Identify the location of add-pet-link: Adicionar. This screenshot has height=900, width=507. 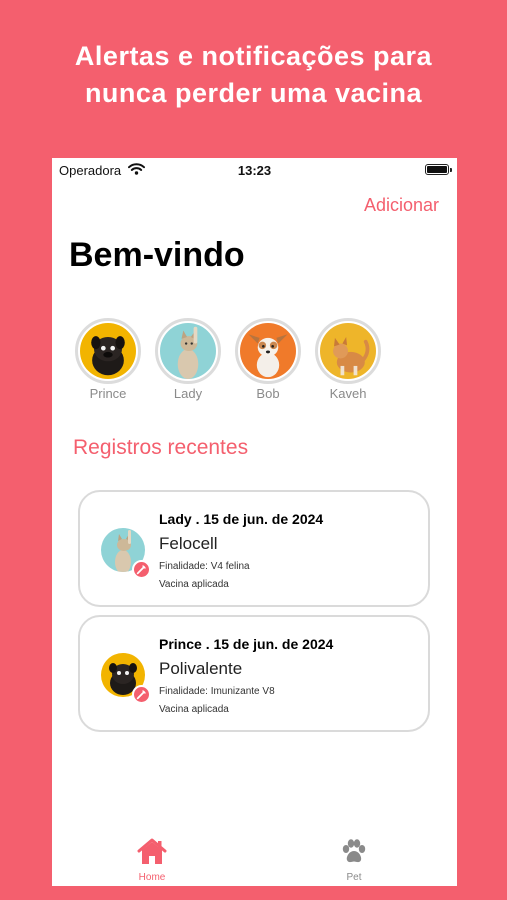
(401, 205).